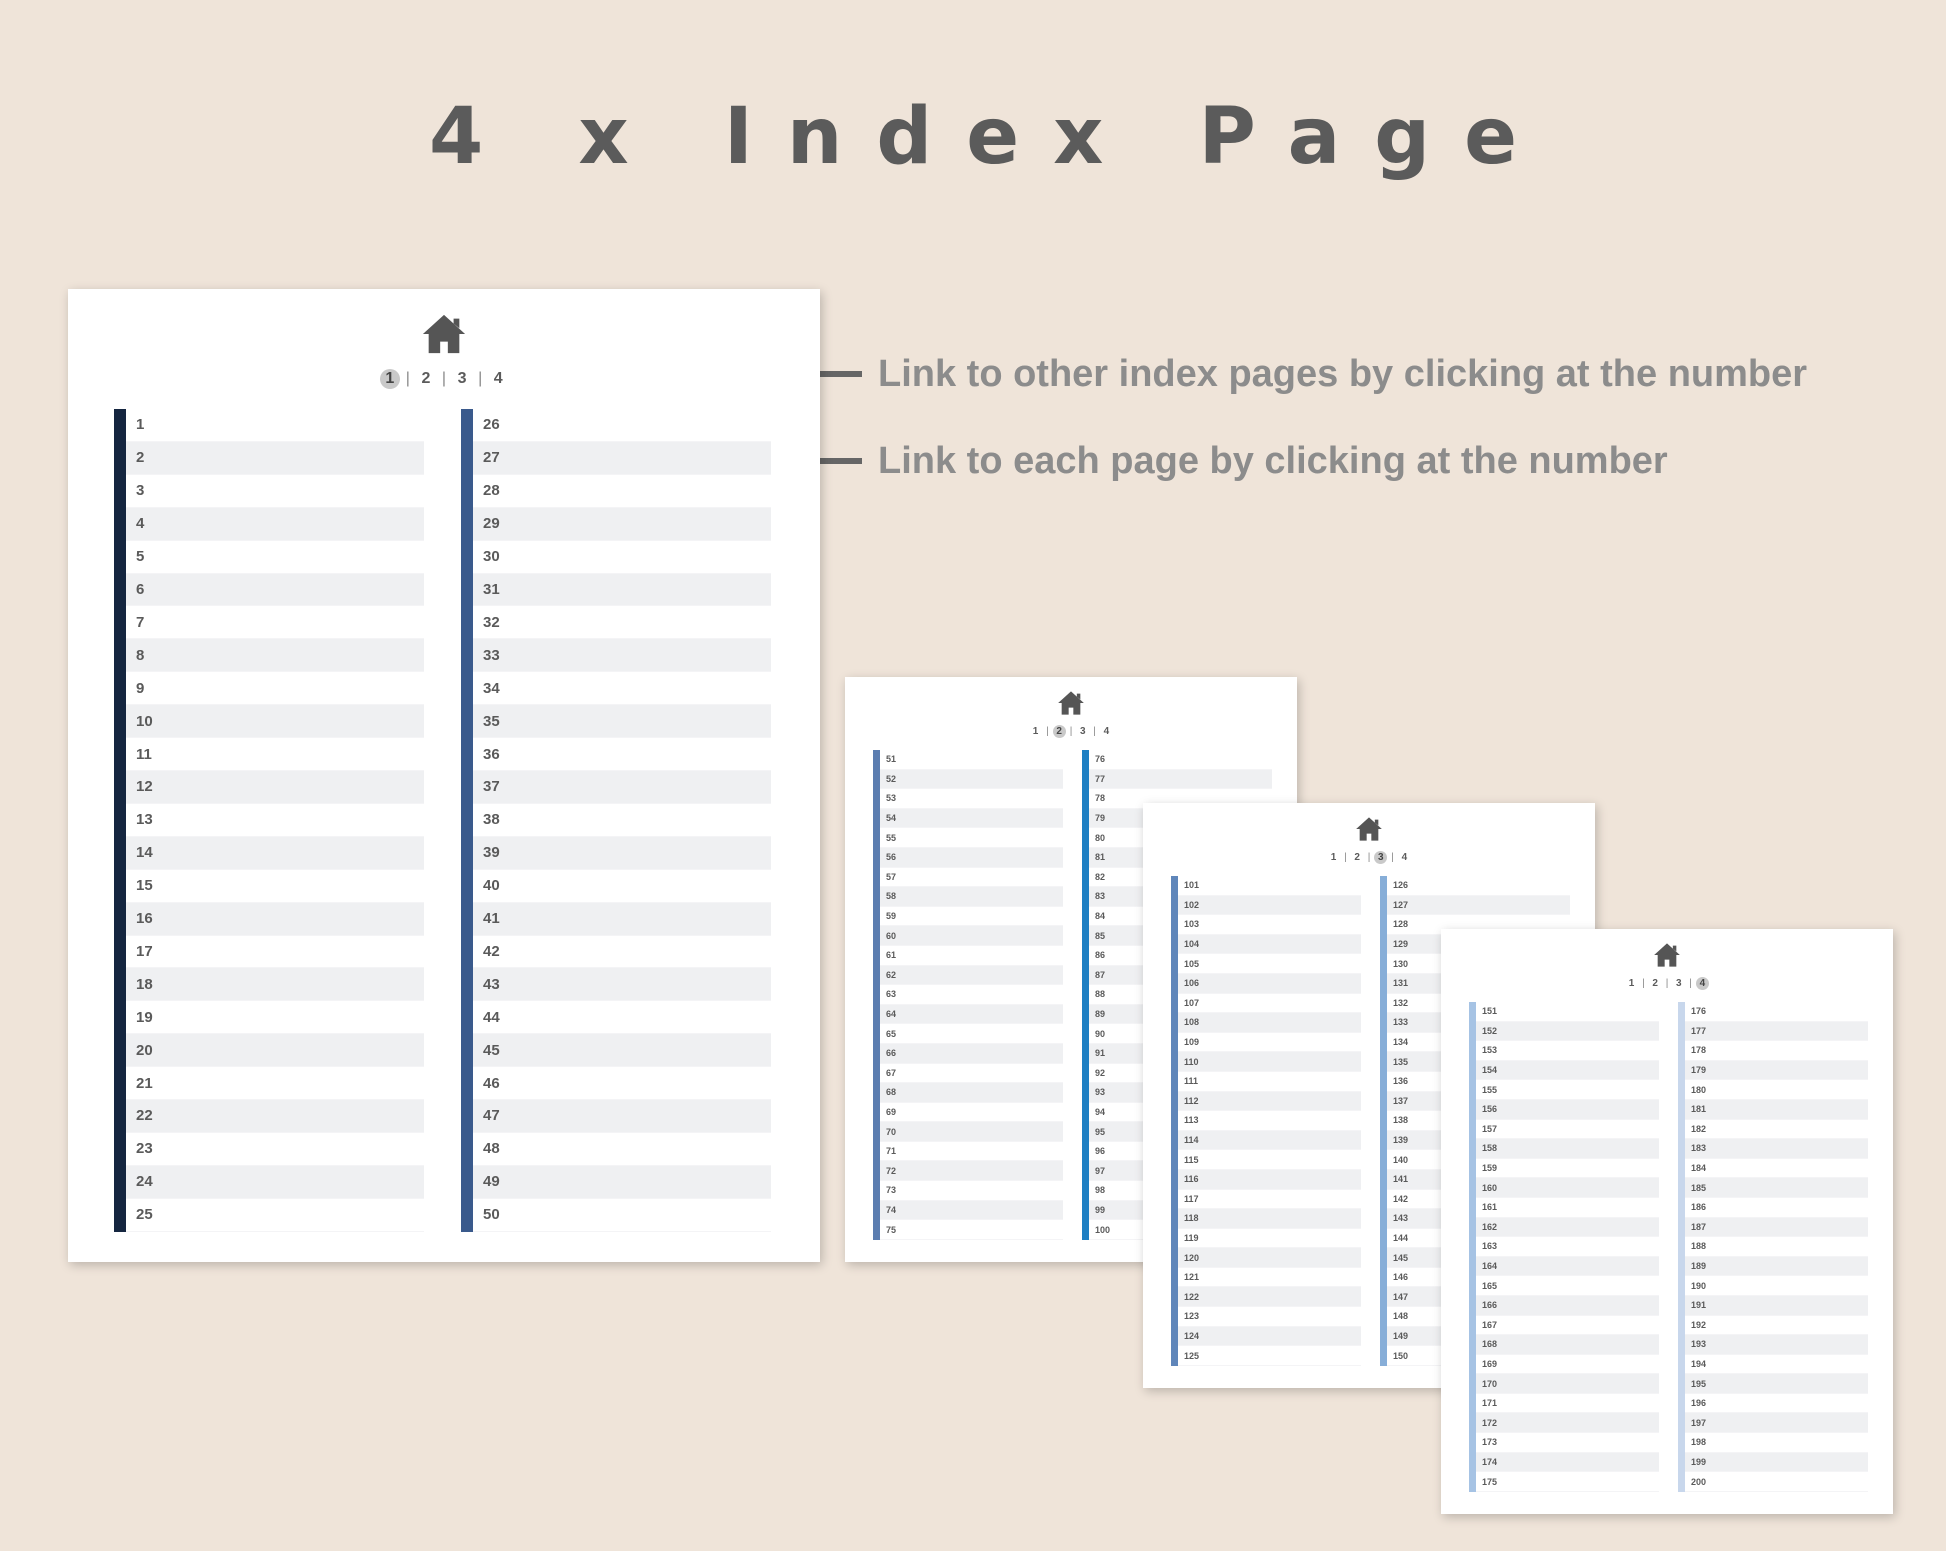  Describe the element at coordinates (971, 838) in the screenshot. I see `index-entry-55: 55` at that location.